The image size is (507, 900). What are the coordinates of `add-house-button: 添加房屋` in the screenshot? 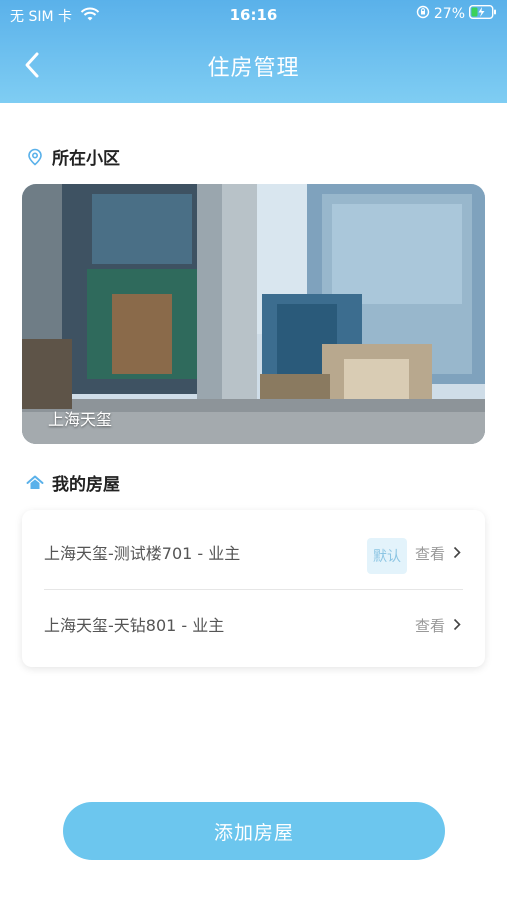 It's located at (254, 831).